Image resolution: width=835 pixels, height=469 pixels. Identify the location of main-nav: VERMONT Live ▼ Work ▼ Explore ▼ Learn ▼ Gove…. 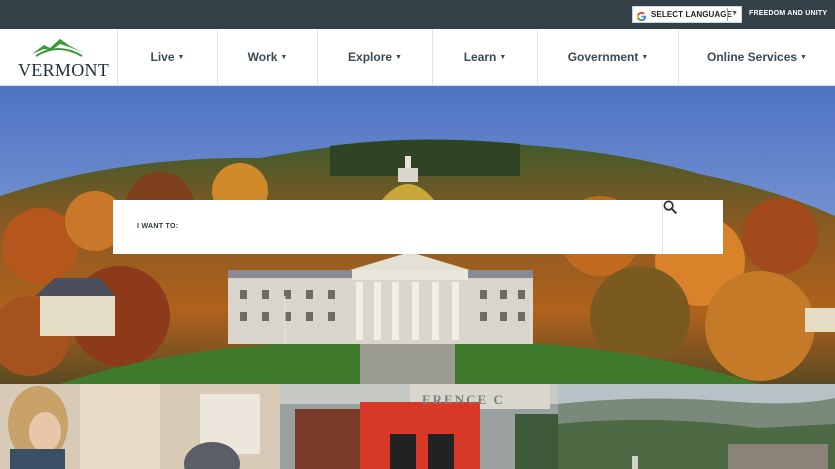
(417, 57).